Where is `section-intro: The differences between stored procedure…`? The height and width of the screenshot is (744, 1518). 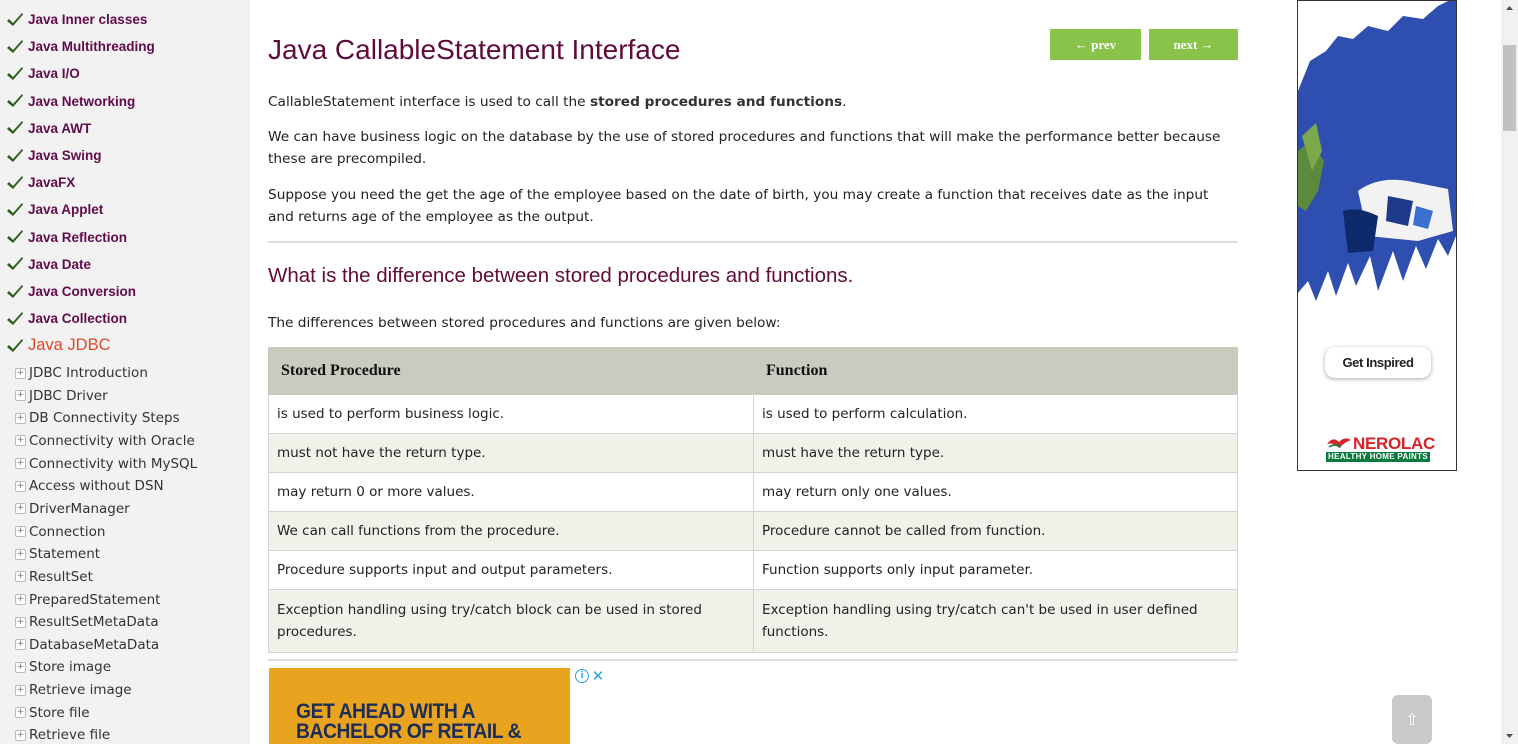
section-intro: The differences between stored procedure… is located at coordinates (524, 323).